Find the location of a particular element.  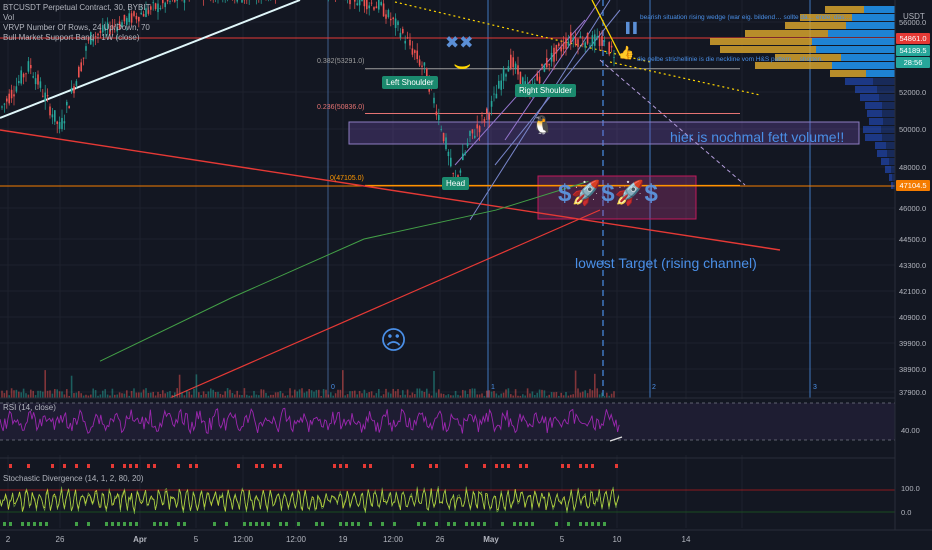

time-tick-label: 14 is located at coordinates (686, 539).